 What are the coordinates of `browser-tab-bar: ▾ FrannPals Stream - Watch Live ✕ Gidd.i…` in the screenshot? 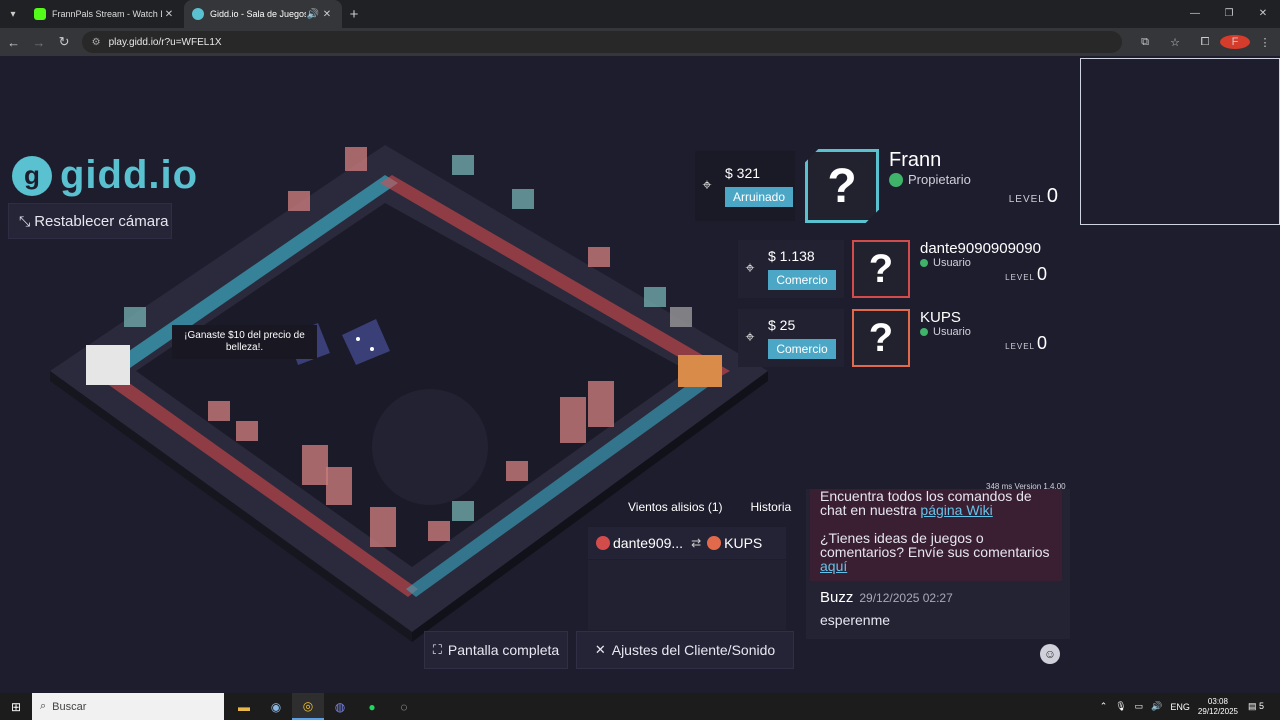 It's located at (640, 14).